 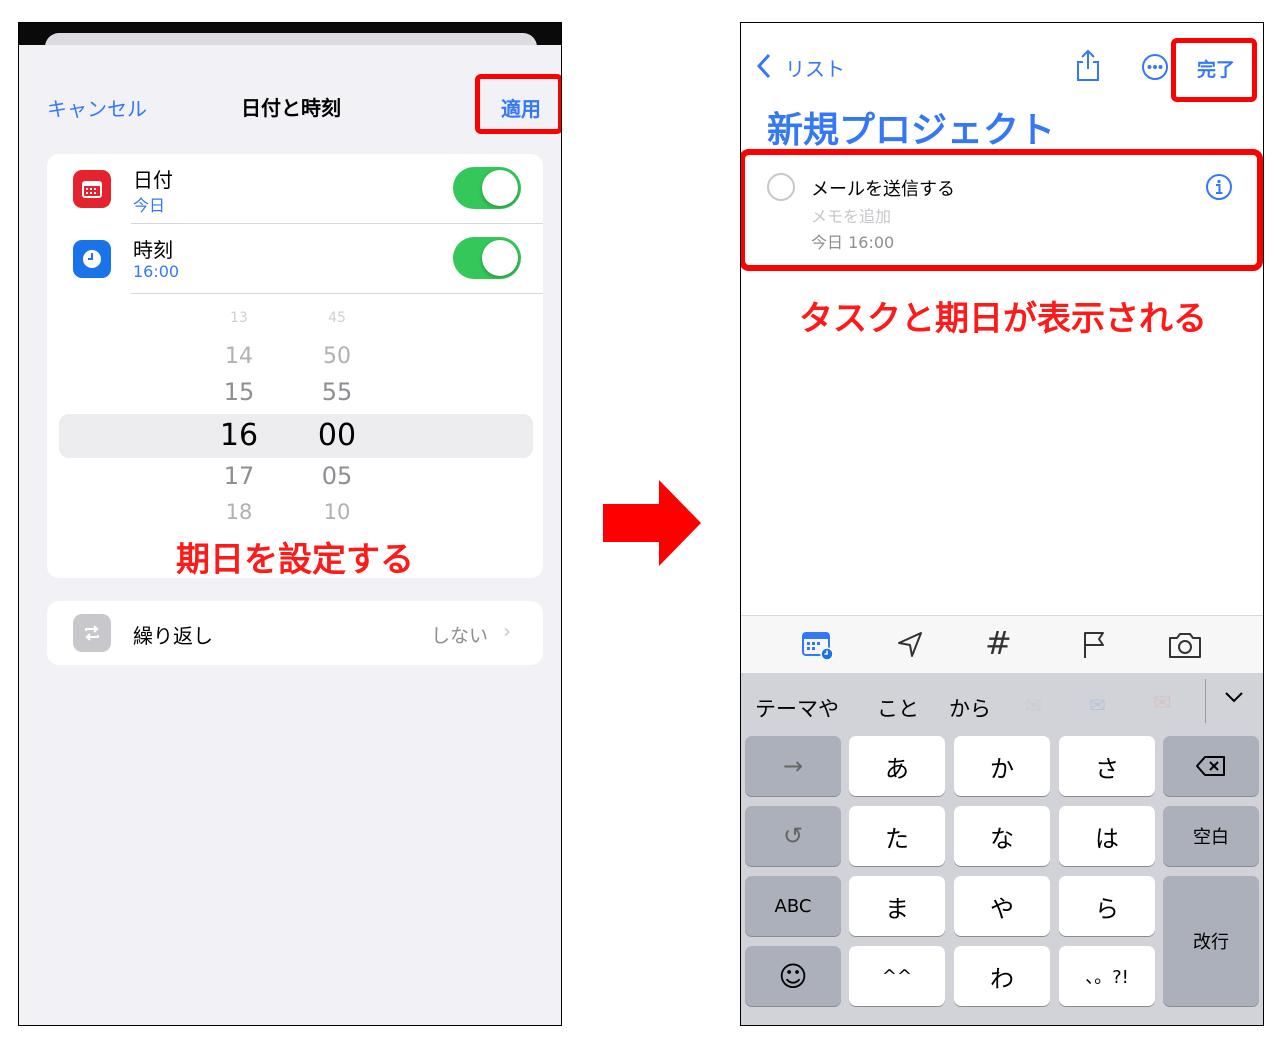 I want to click on key-ka: か, so click(x=1002, y=766).